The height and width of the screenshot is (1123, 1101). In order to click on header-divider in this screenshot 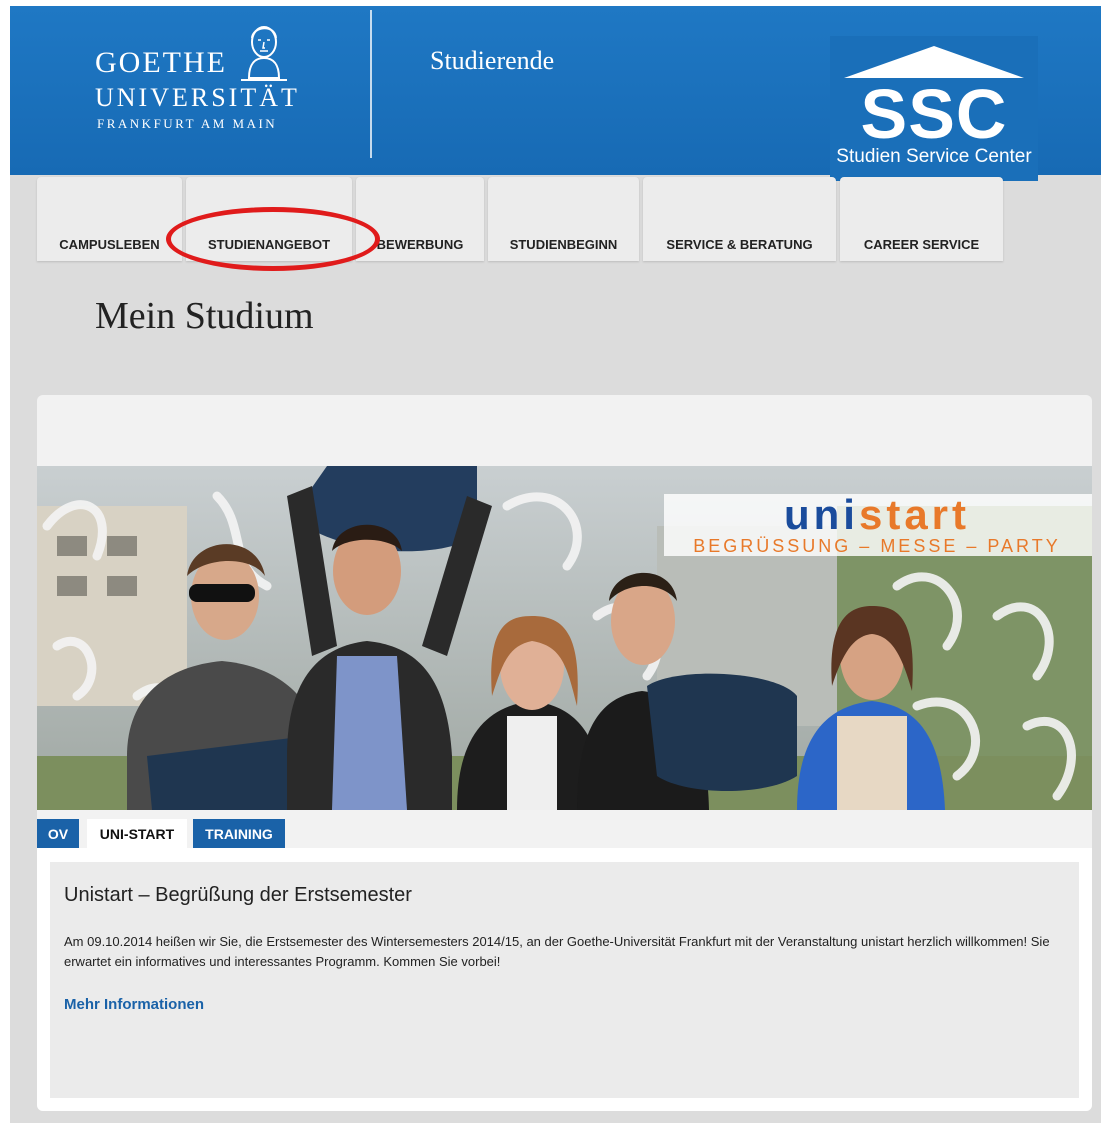, I will do `click(371, 84)`.